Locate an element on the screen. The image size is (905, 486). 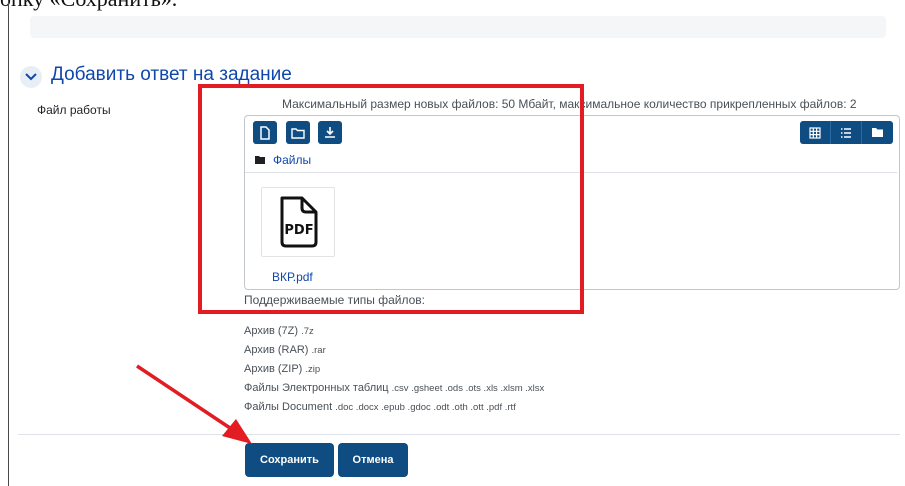
cancel-button: Отмена is located at coordinates (373, 460).